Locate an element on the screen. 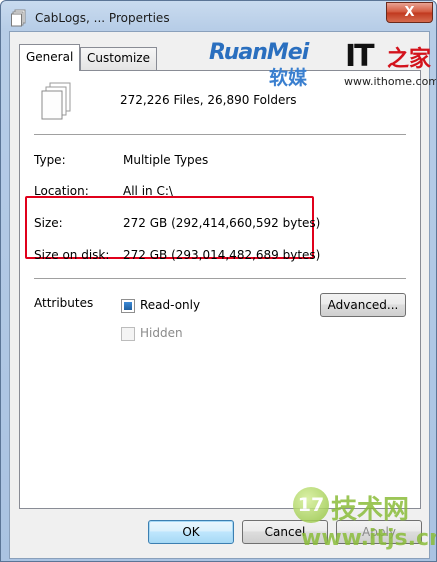 This screenshot has height=562, width=437. itjs-url-watermark: www.itjs.cn is located at coordinates (369, 538).